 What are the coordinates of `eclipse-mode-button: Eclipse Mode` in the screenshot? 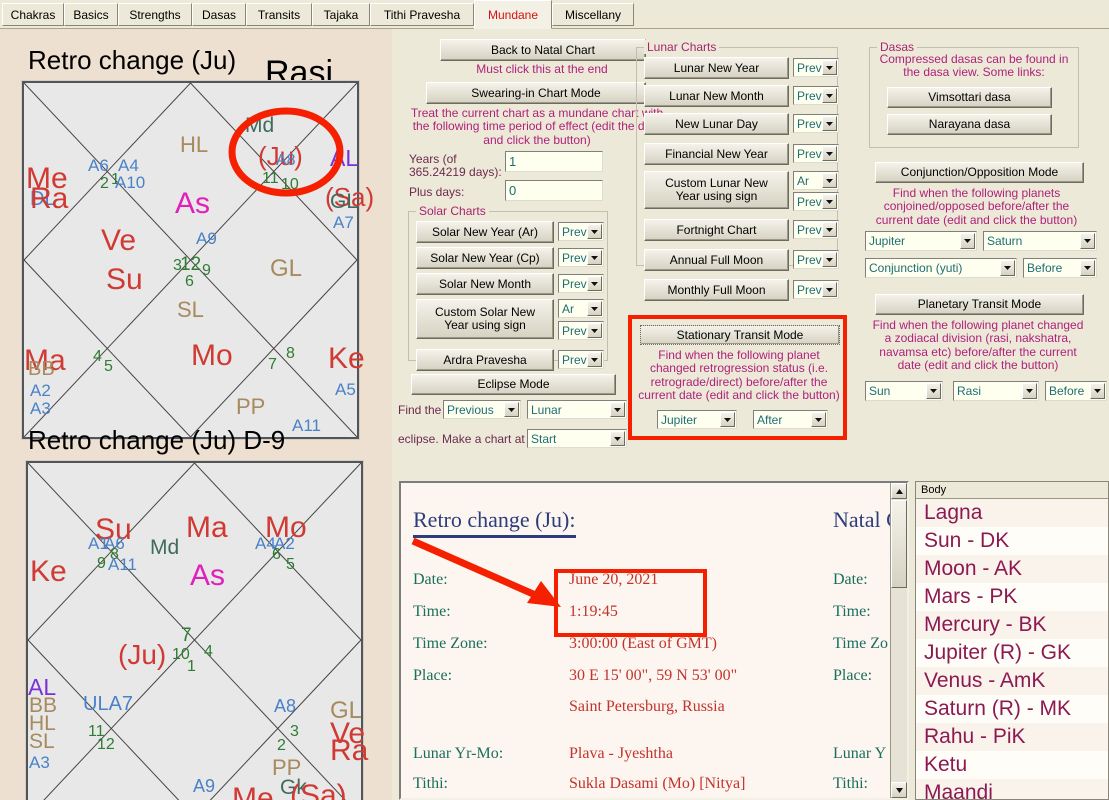 It's located at (513, 384).